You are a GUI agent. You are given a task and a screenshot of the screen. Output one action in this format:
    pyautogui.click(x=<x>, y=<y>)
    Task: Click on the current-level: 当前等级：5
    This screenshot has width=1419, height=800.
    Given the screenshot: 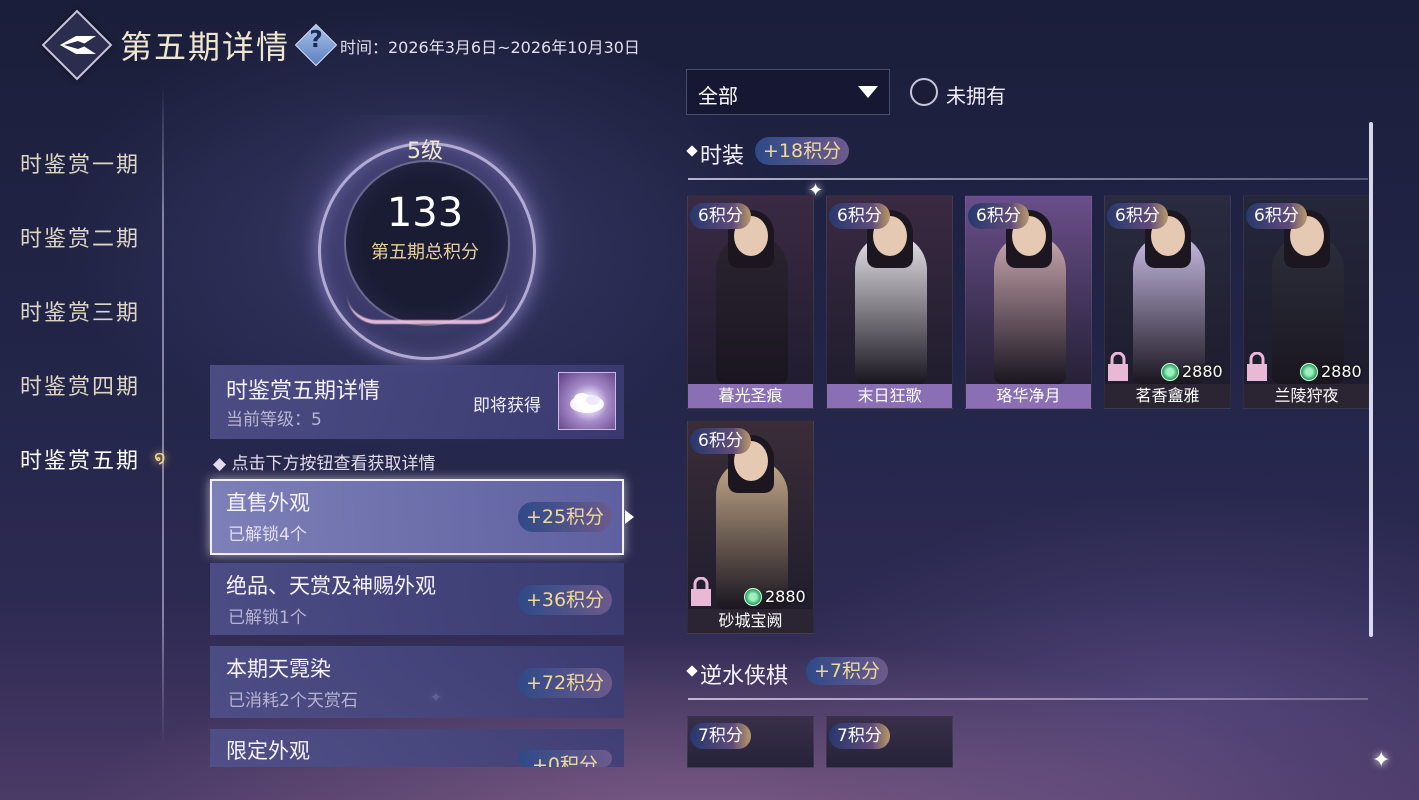 What is the action you would take?
    pyautogui.click(x=274, y=420)
    